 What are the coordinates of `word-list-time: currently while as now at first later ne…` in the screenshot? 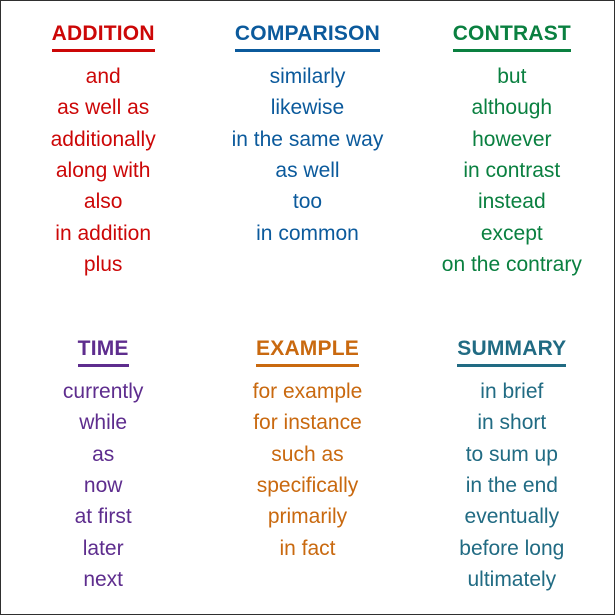 It's located at (103, 485).